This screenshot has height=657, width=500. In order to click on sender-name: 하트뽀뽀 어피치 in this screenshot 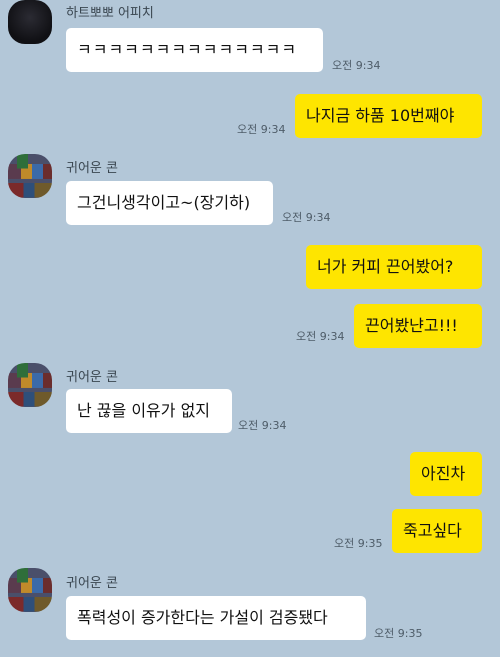, I will do `click(110, 13)`.